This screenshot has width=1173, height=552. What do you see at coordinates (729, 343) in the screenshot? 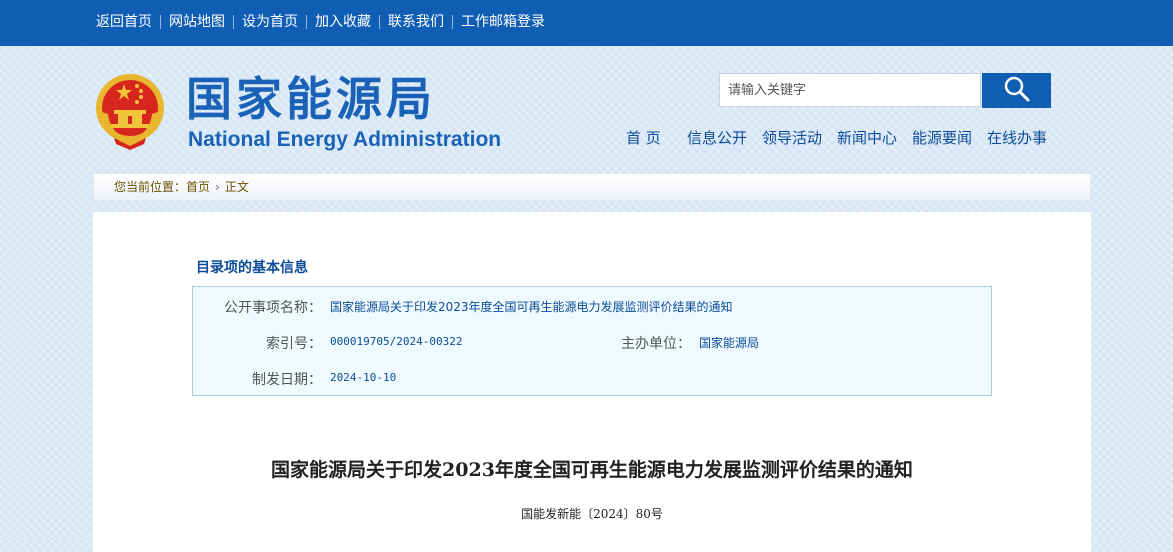
I see `unit-value: 国家能源局` at bounding box center [729, 343].